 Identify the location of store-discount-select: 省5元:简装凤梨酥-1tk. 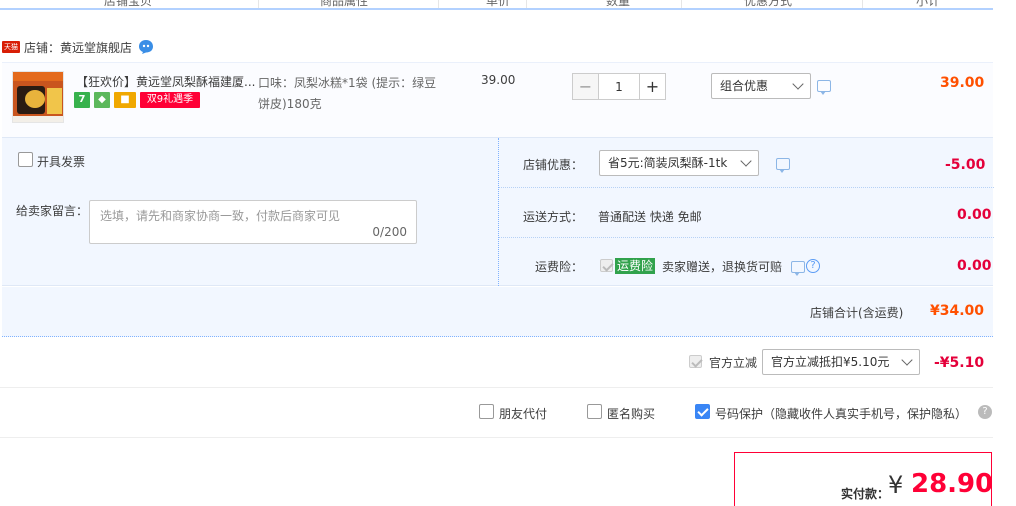
(679, 163).